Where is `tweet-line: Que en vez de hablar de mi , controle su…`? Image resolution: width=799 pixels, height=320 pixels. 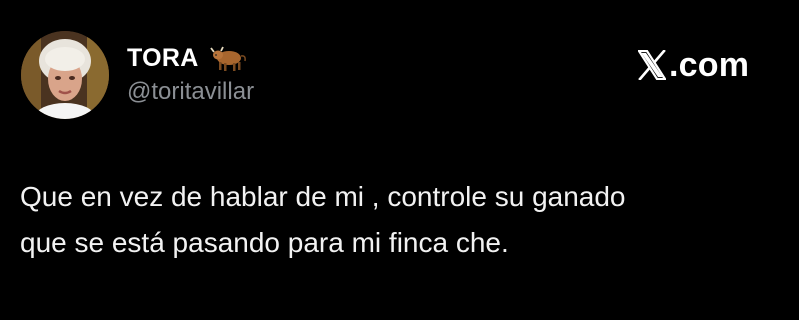
tweet-line: Que en vez de hablar de mi , controle su… is located at coordinates (323, 196).